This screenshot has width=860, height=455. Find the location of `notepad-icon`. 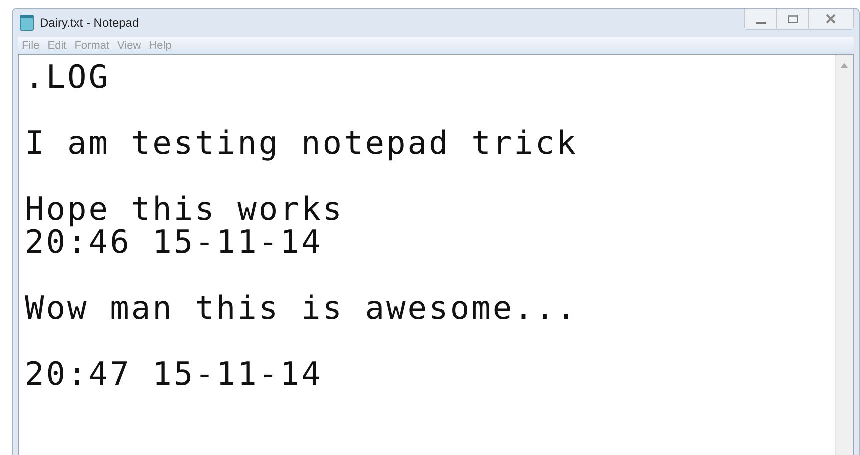

notepad-icon is located at coordinates (27, 23).